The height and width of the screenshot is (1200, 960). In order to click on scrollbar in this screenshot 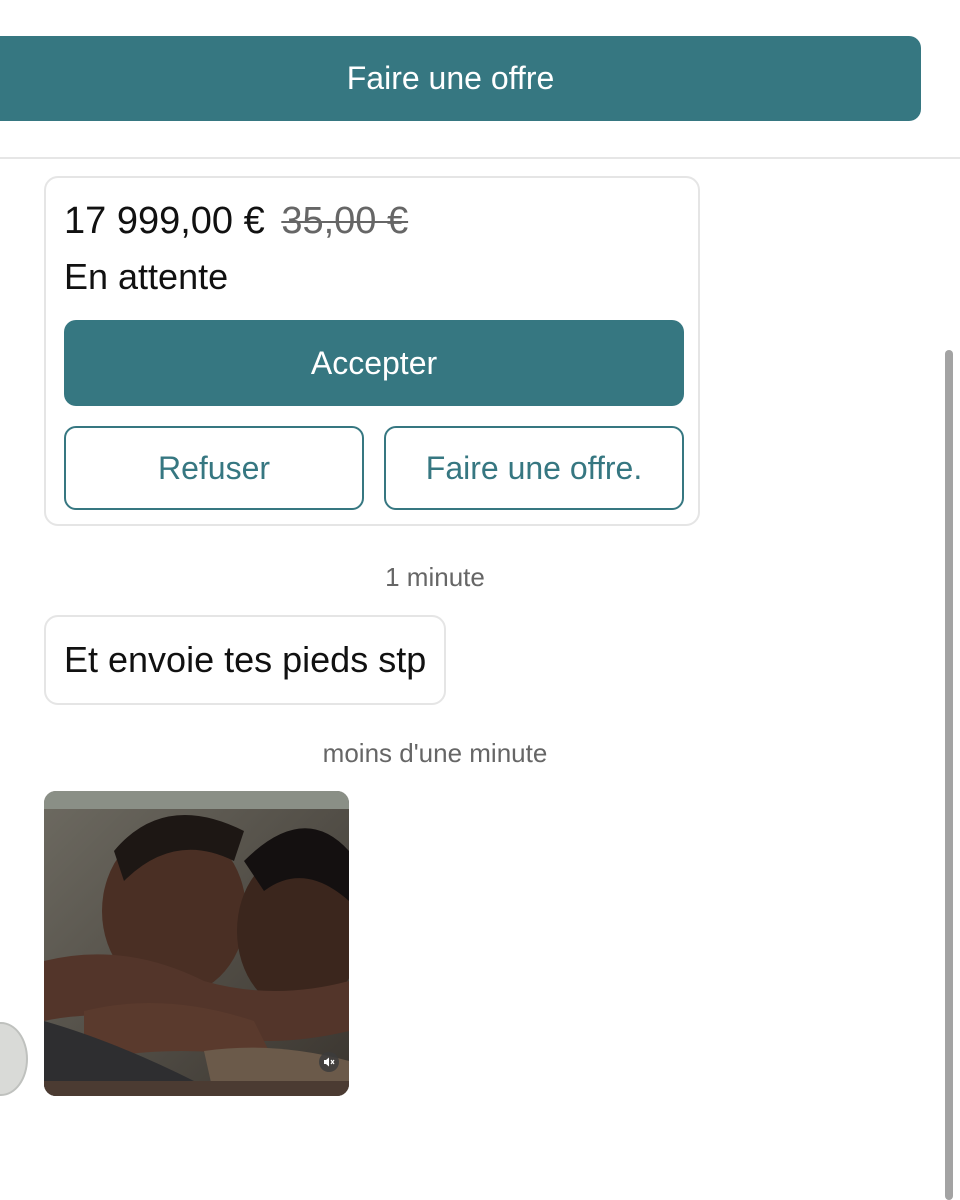, I will do `click(949, 775)`.